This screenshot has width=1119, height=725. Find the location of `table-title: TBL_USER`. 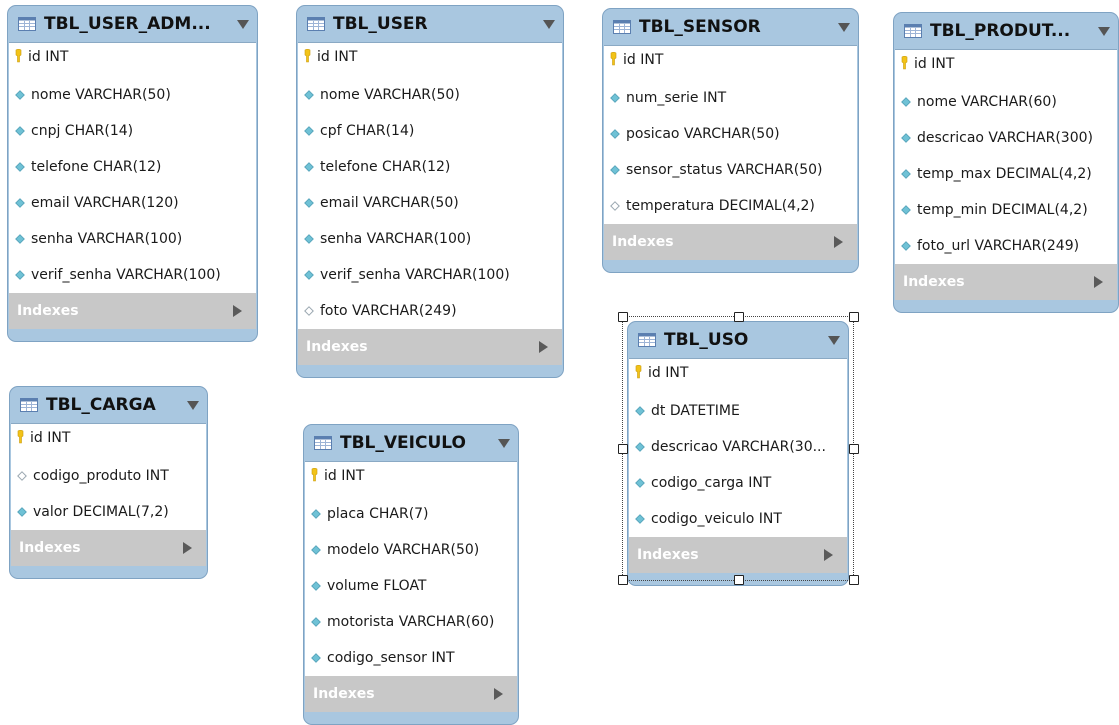

table-title: TBL_USER is located at coordinates (380, 24).